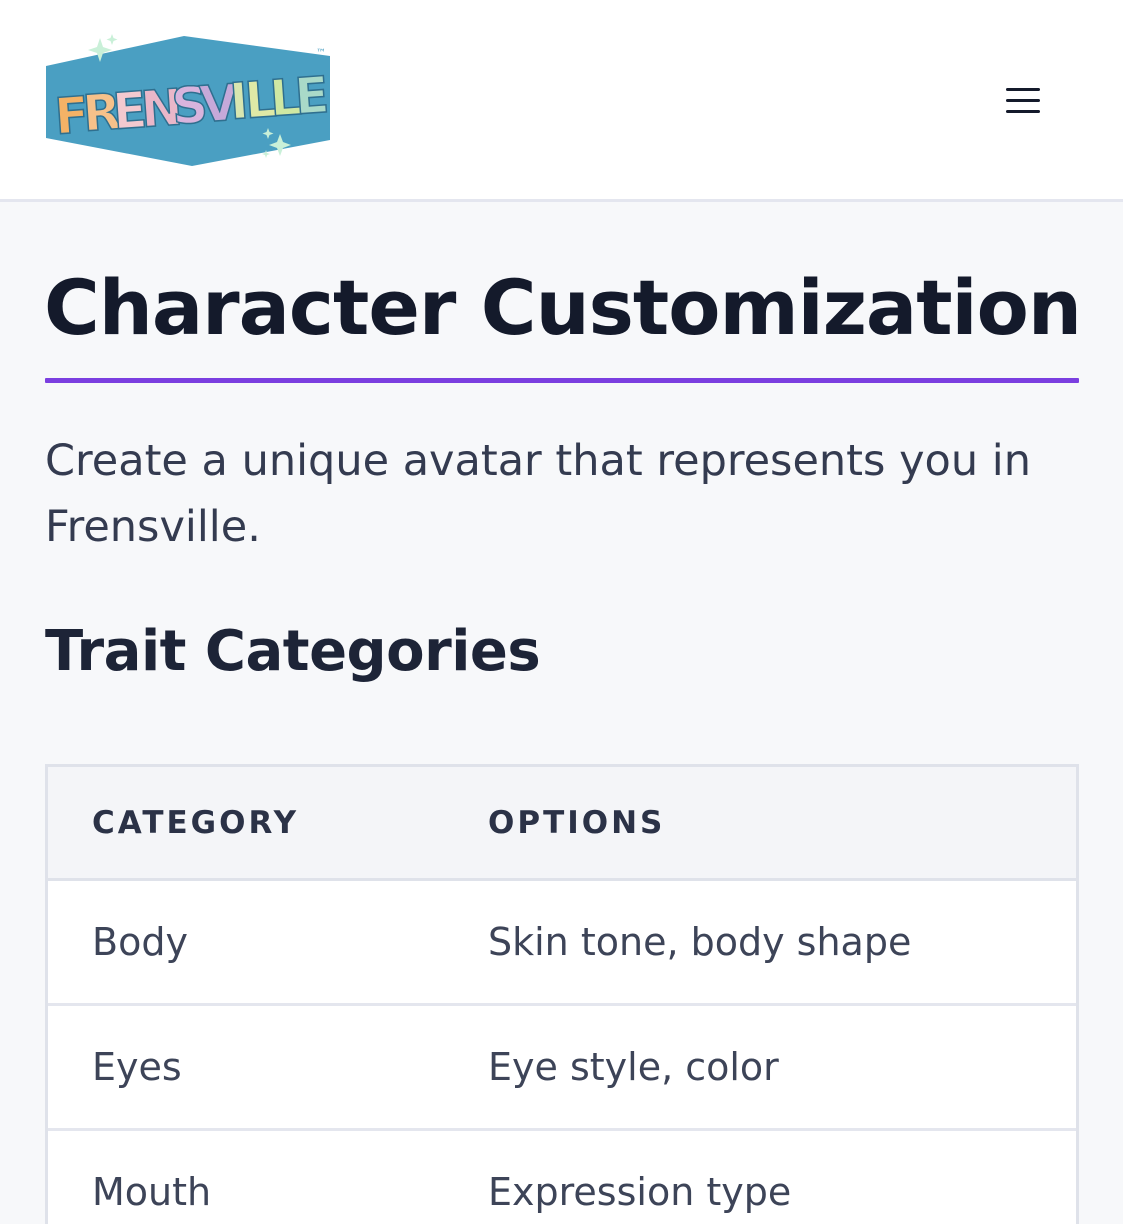  What do you see at coordinates (640, 1192) in the screenshot?
I see `cell-options: Expression type` at bounding box center [640, 1192].